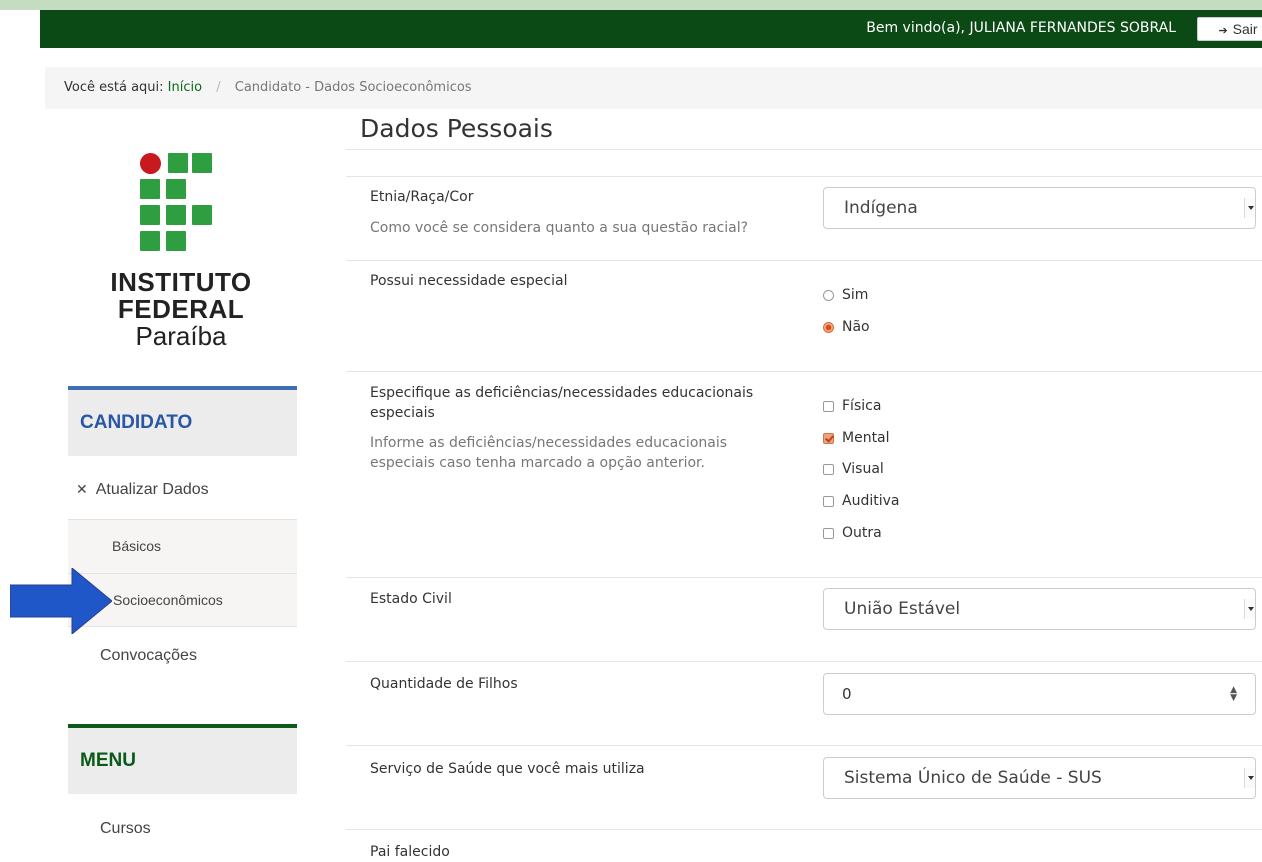 This screenshot has width=1262, height=862. Describe the element at coordinates (862, 406) in the screenshot. I see `option-label: Física` at that location.